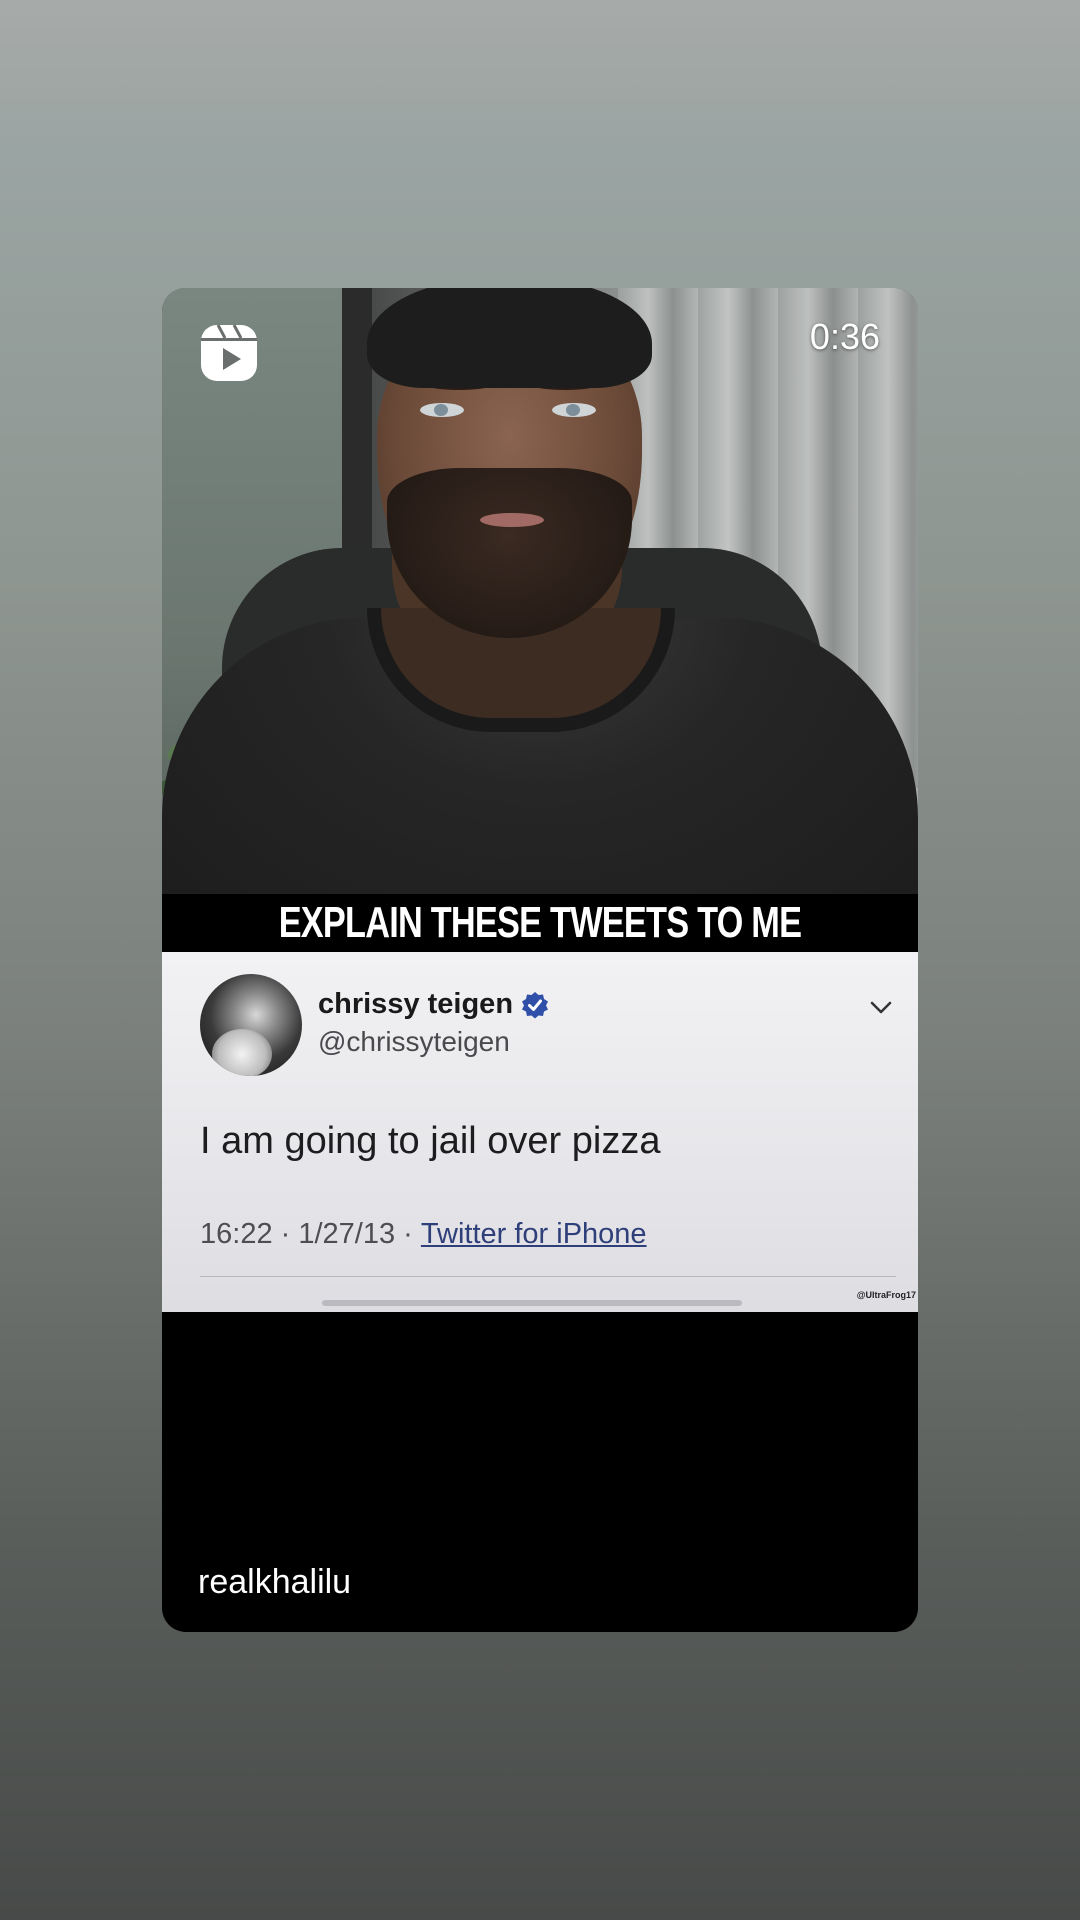  Describe the element at coordinates (512, 520) in the screenshot. I see `person-mouth` at that location.